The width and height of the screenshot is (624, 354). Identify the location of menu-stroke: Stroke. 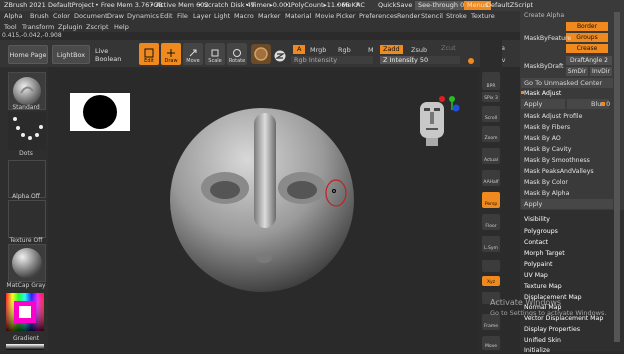
(456, 16).